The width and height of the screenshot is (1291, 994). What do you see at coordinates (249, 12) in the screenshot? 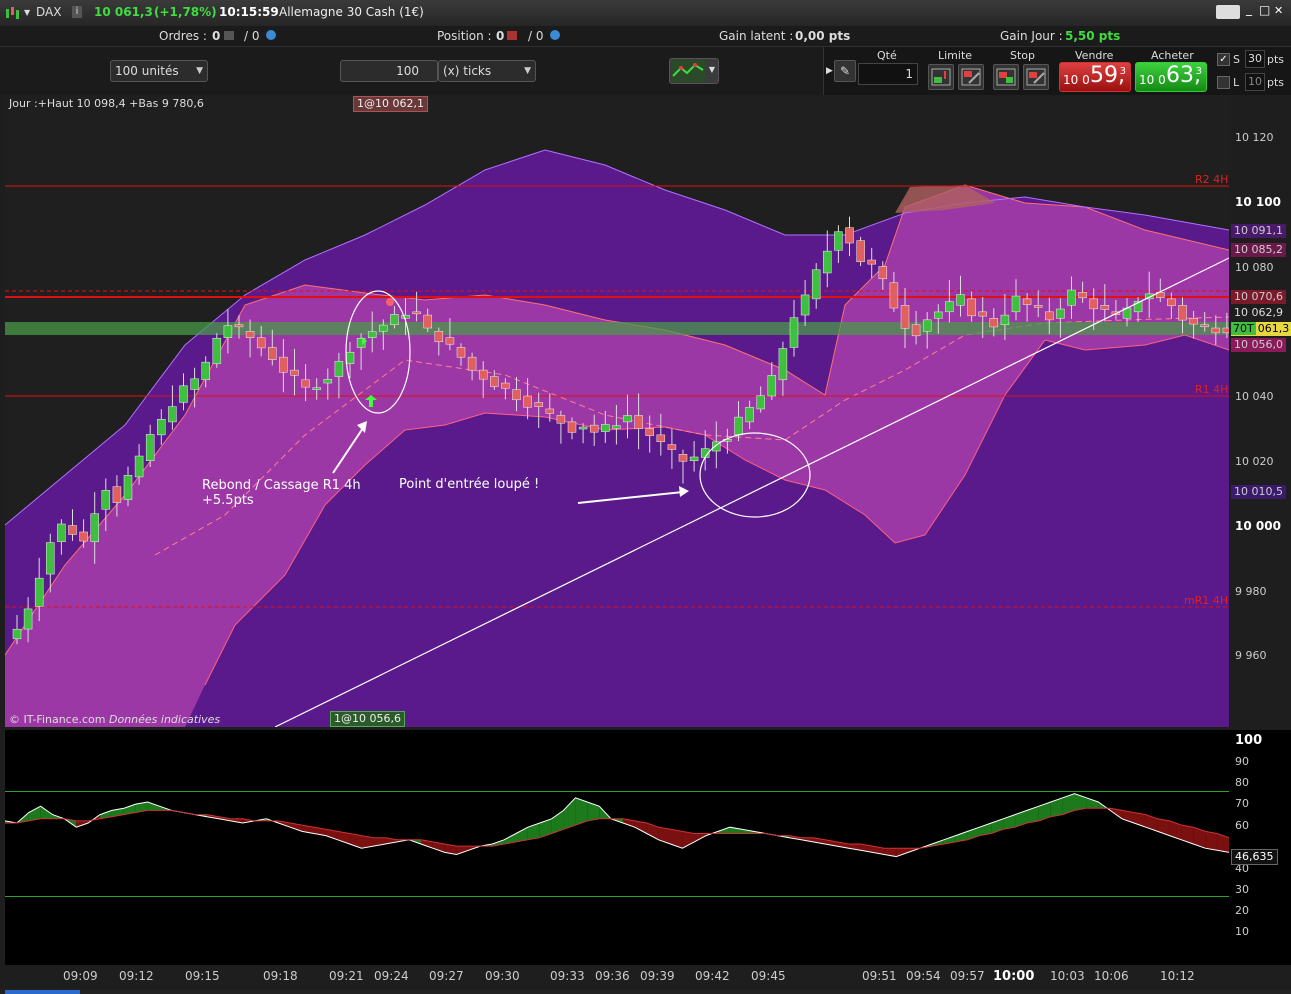
I see `clock: 10:15:59` at bounding box center [249, 12].